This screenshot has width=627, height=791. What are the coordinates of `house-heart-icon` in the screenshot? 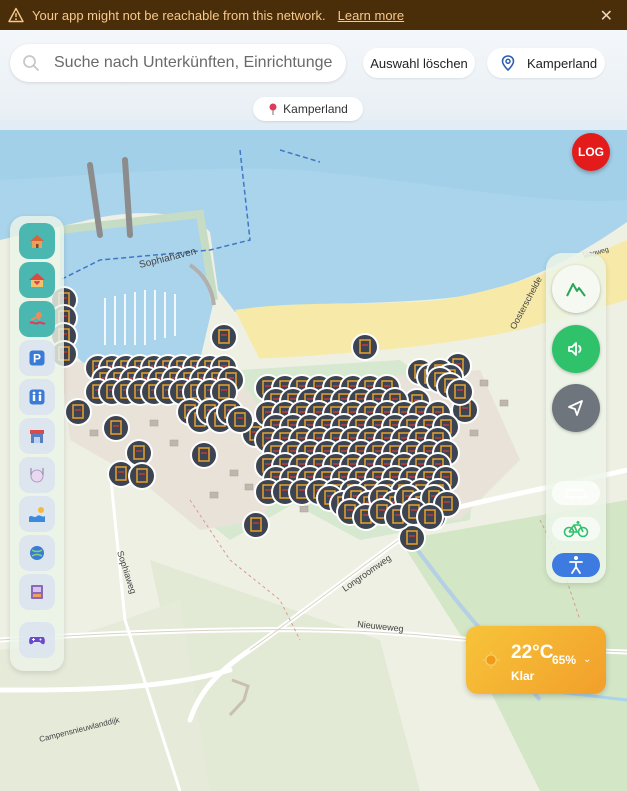 It's located at (37, 280).